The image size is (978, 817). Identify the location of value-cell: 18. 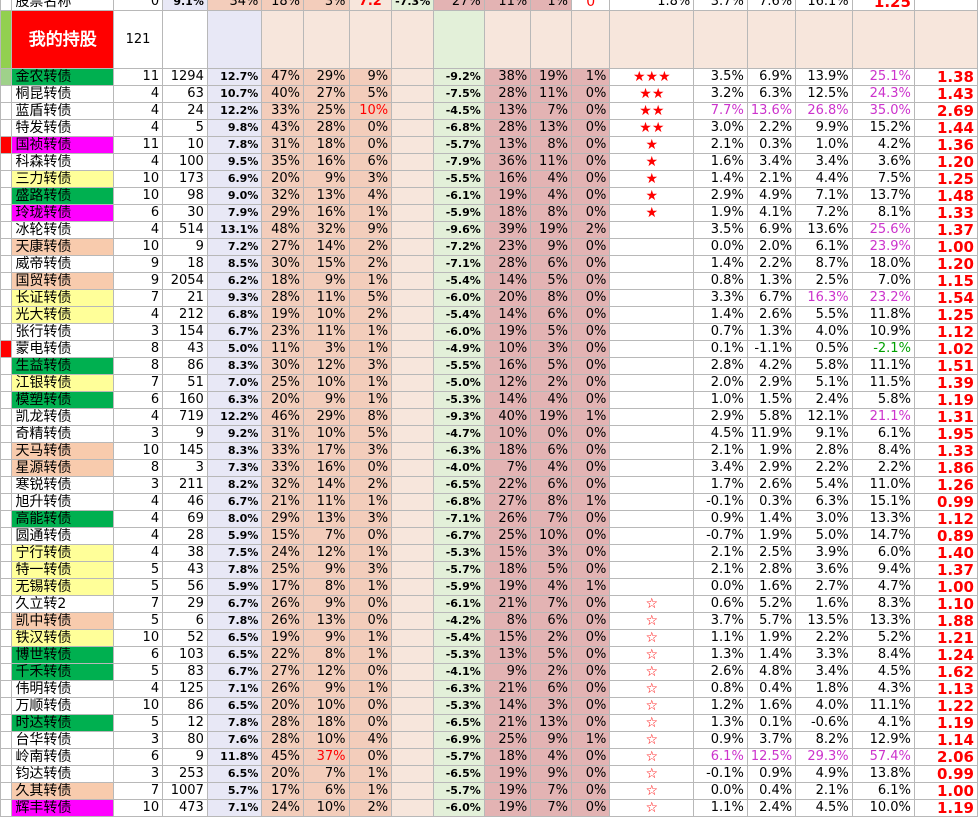
(185, 264).